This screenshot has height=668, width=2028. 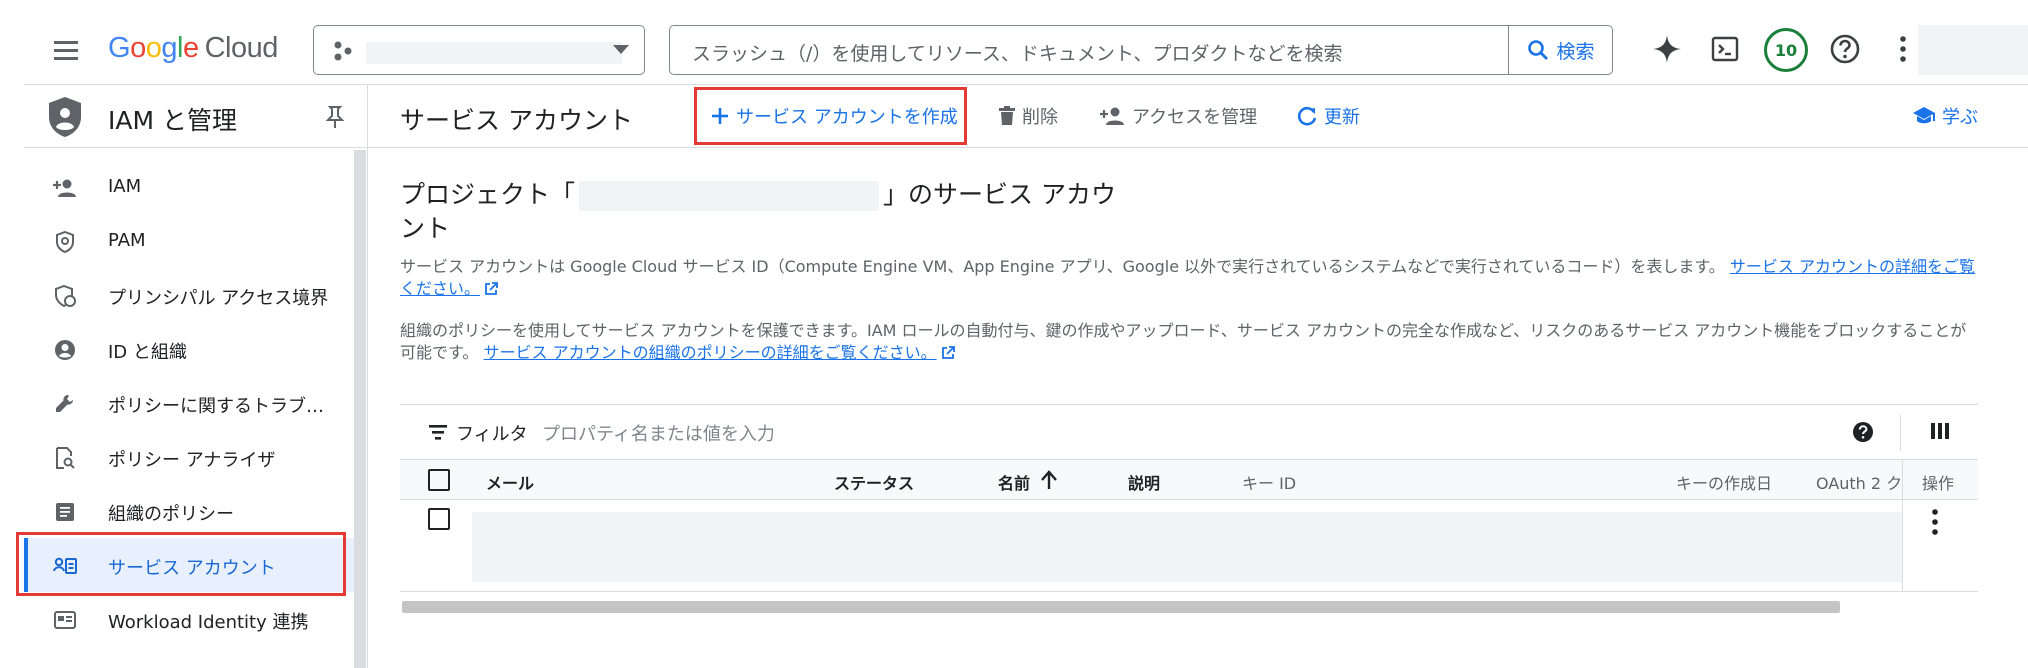 I want to click on column-name: 名前, so click(x=1014, y=482).